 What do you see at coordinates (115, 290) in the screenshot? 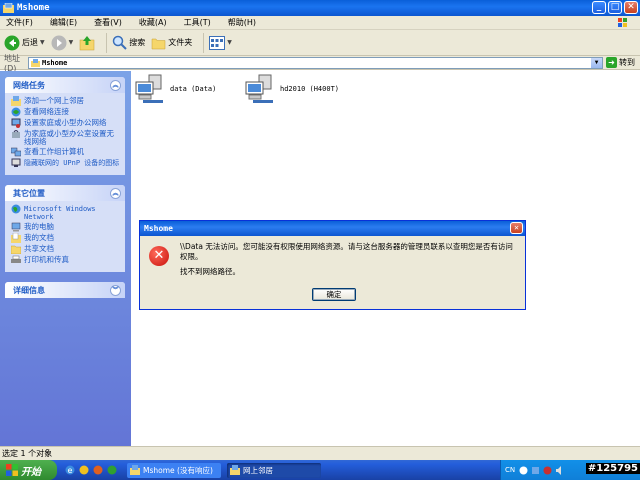
I see `expand-chevron-icon: ︾` at bounding box center [115, 290].